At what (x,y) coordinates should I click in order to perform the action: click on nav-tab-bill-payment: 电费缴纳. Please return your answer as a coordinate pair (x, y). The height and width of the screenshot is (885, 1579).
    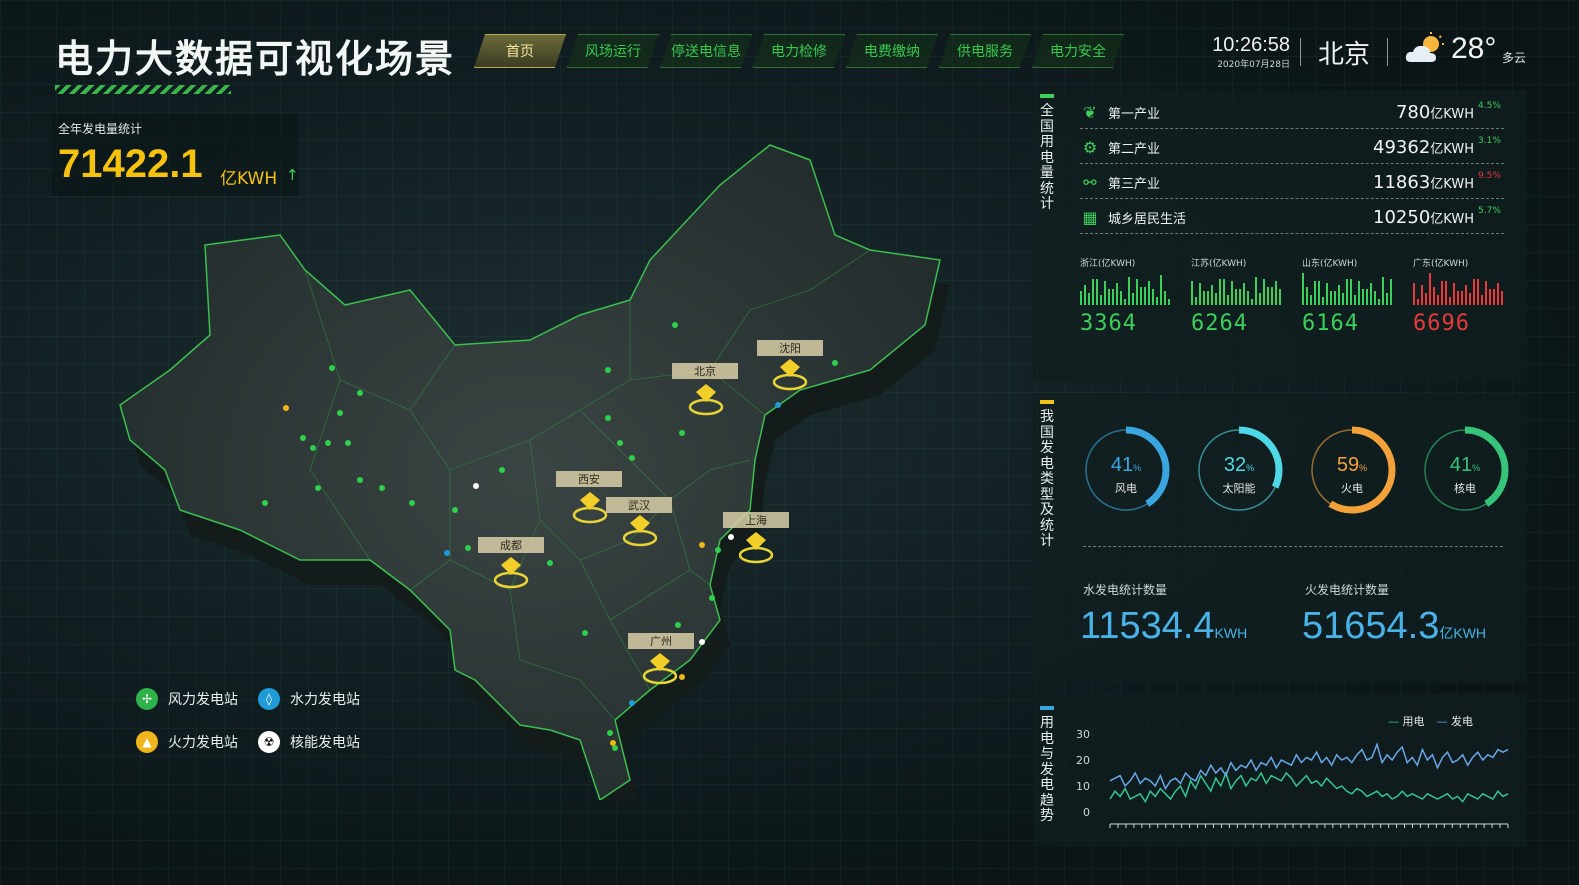
    Looking at the image, I should click on (892, 51).